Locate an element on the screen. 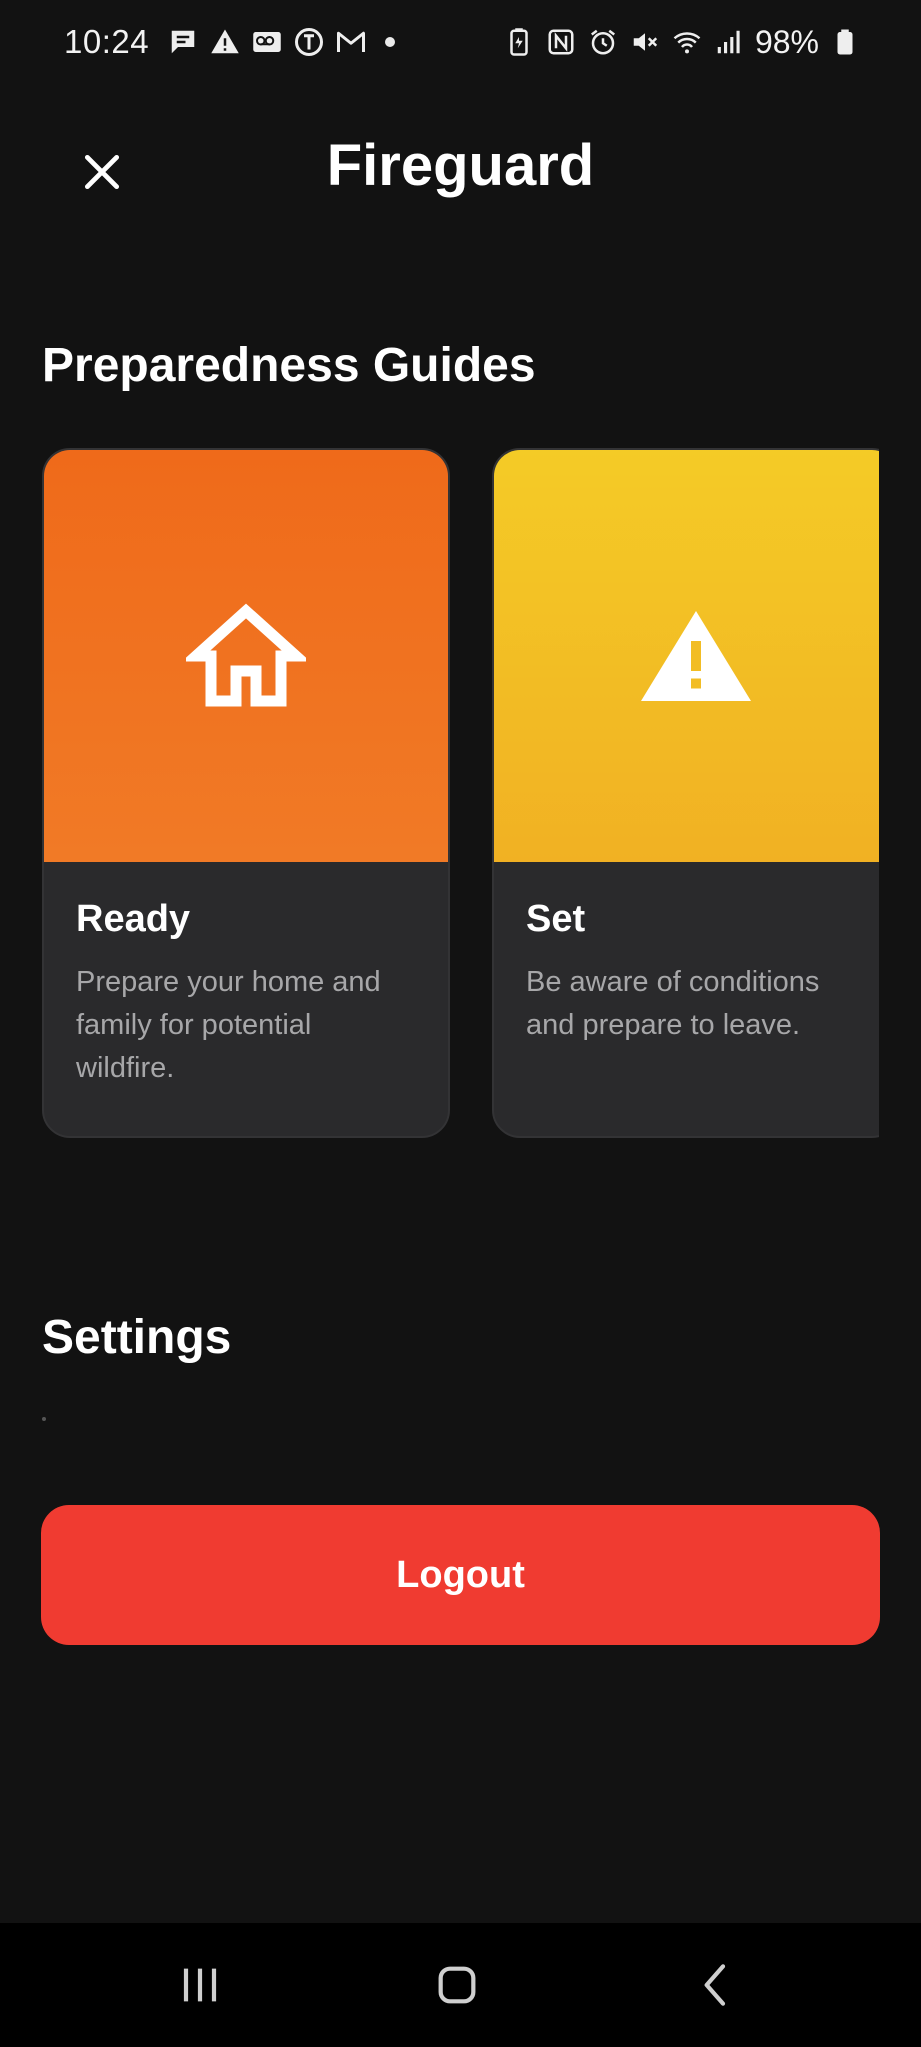 Image resolution: width=921 pixels, height=2047 pixels. guides-section-title: Preparedness Guides is located at coordinates (289, 365).